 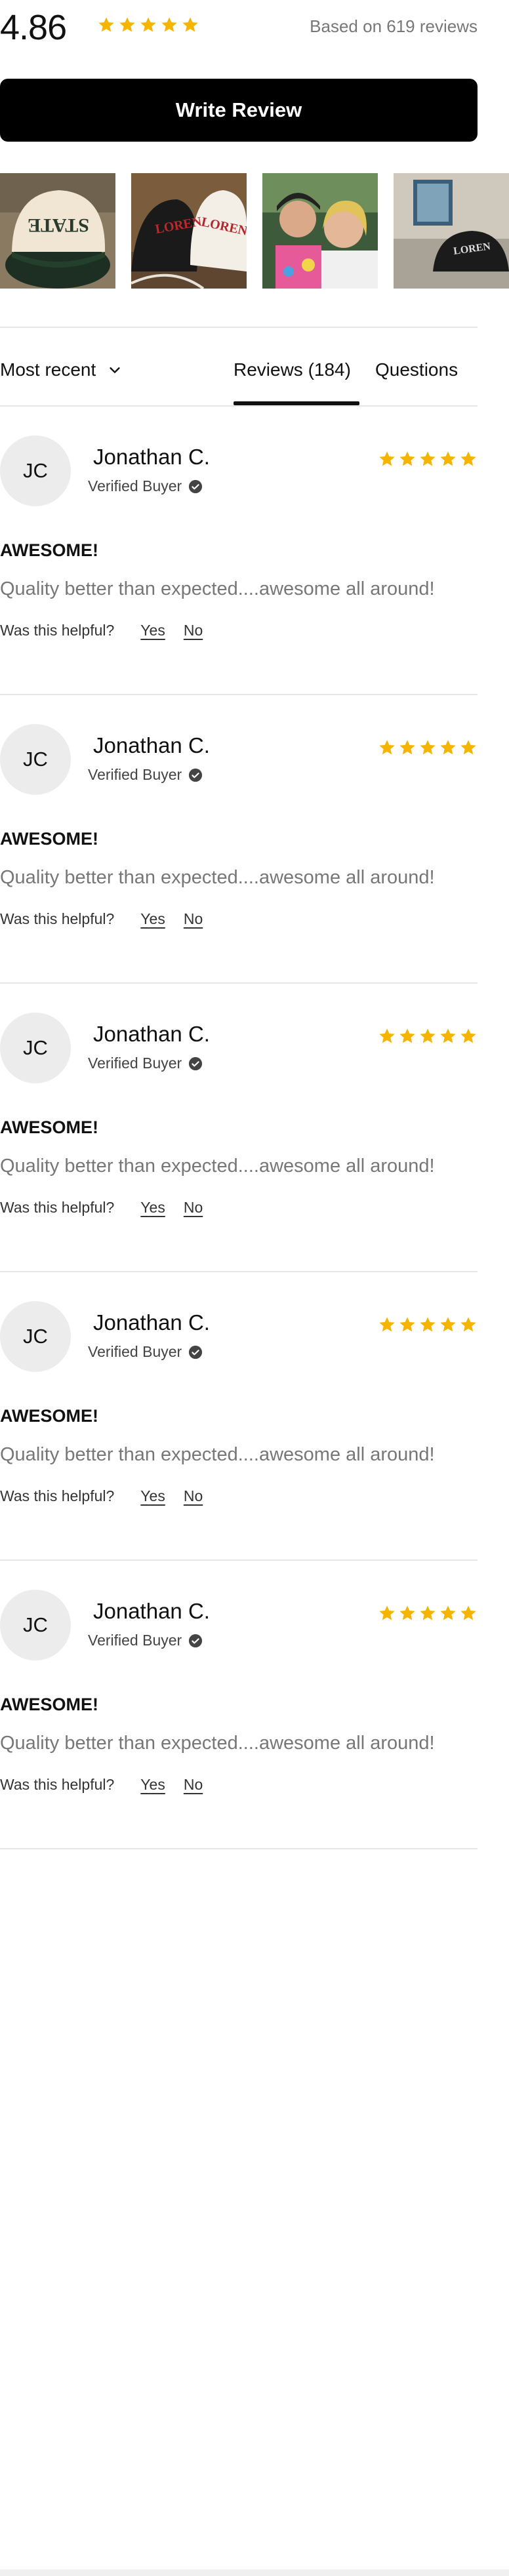 What do you see at coordinates (394, 26) in the screenshot?
I see `review-count: Based on 619 reviews` at bounding box center [394, 26].